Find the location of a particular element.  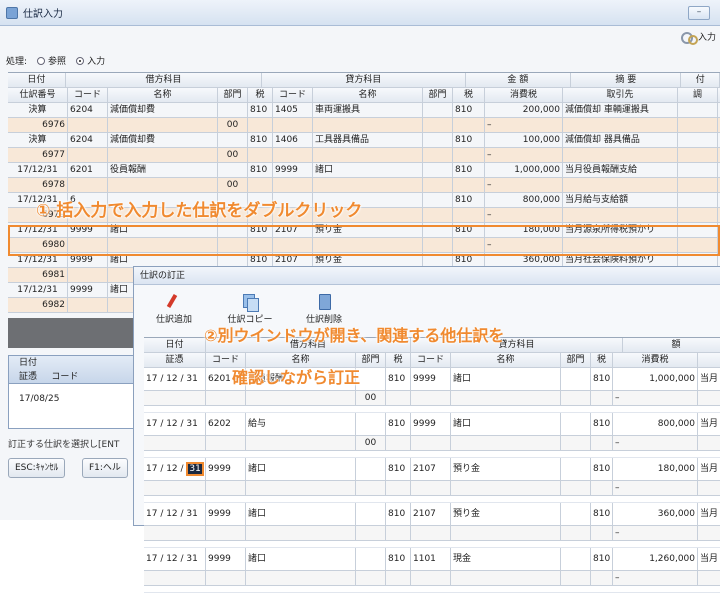

correction-amount: 1,000,000 is located at coordinates (655, 379).